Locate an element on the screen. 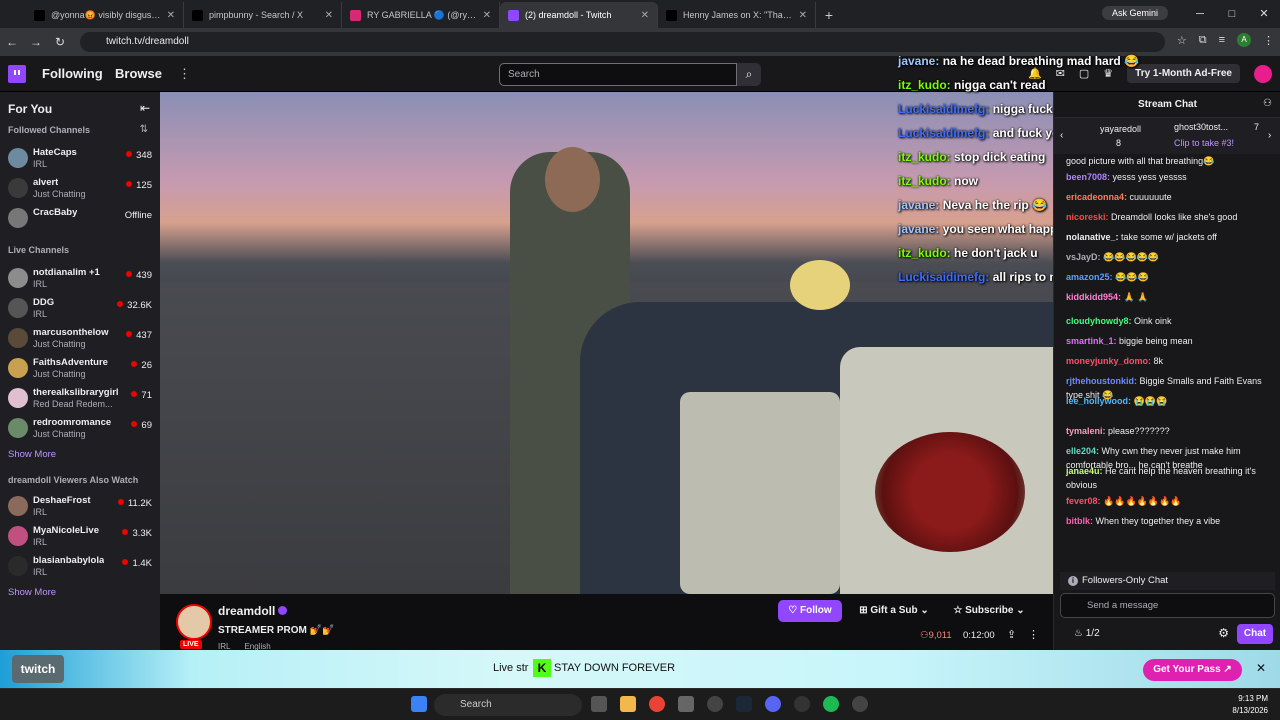 The width and height of the screenshot is (1280, 720). chat-username: ericadeonna4: is located at coordinates (1096, 197).